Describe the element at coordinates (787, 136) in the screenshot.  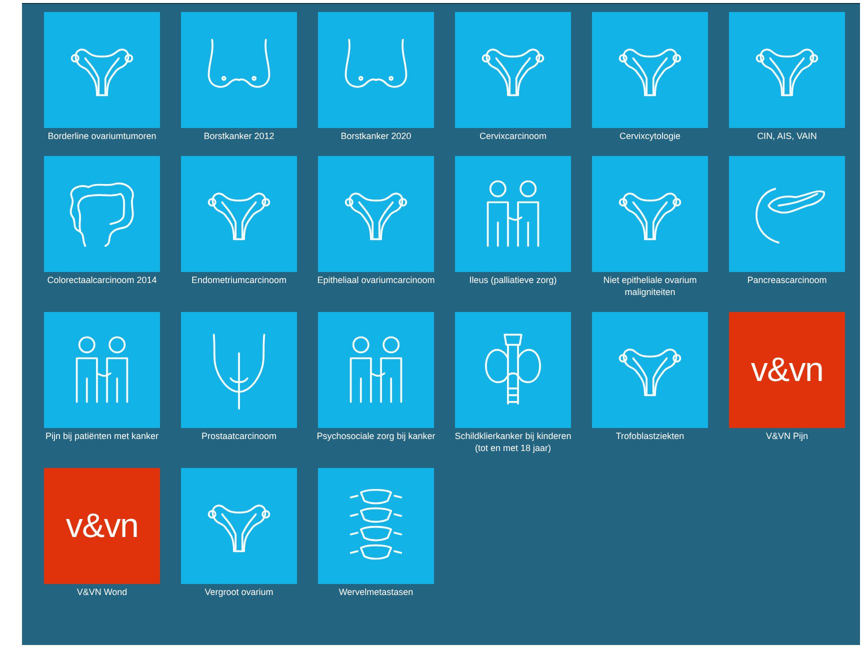
I see `tile-label: CIN, AIS, VAIN` at that location.